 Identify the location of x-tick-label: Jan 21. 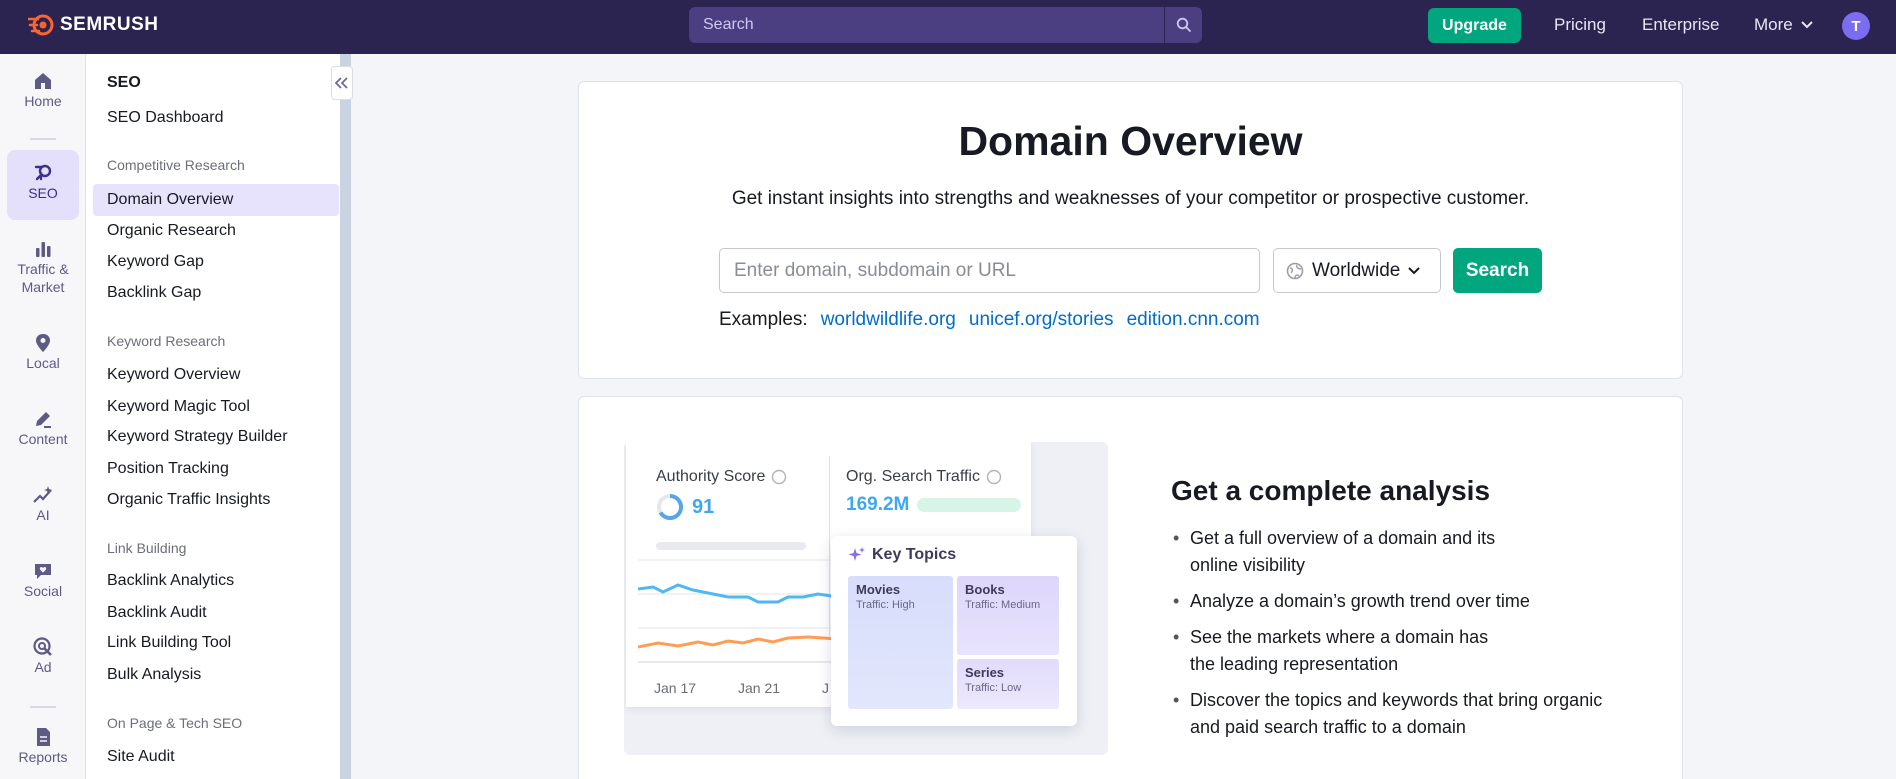
(759, 688).